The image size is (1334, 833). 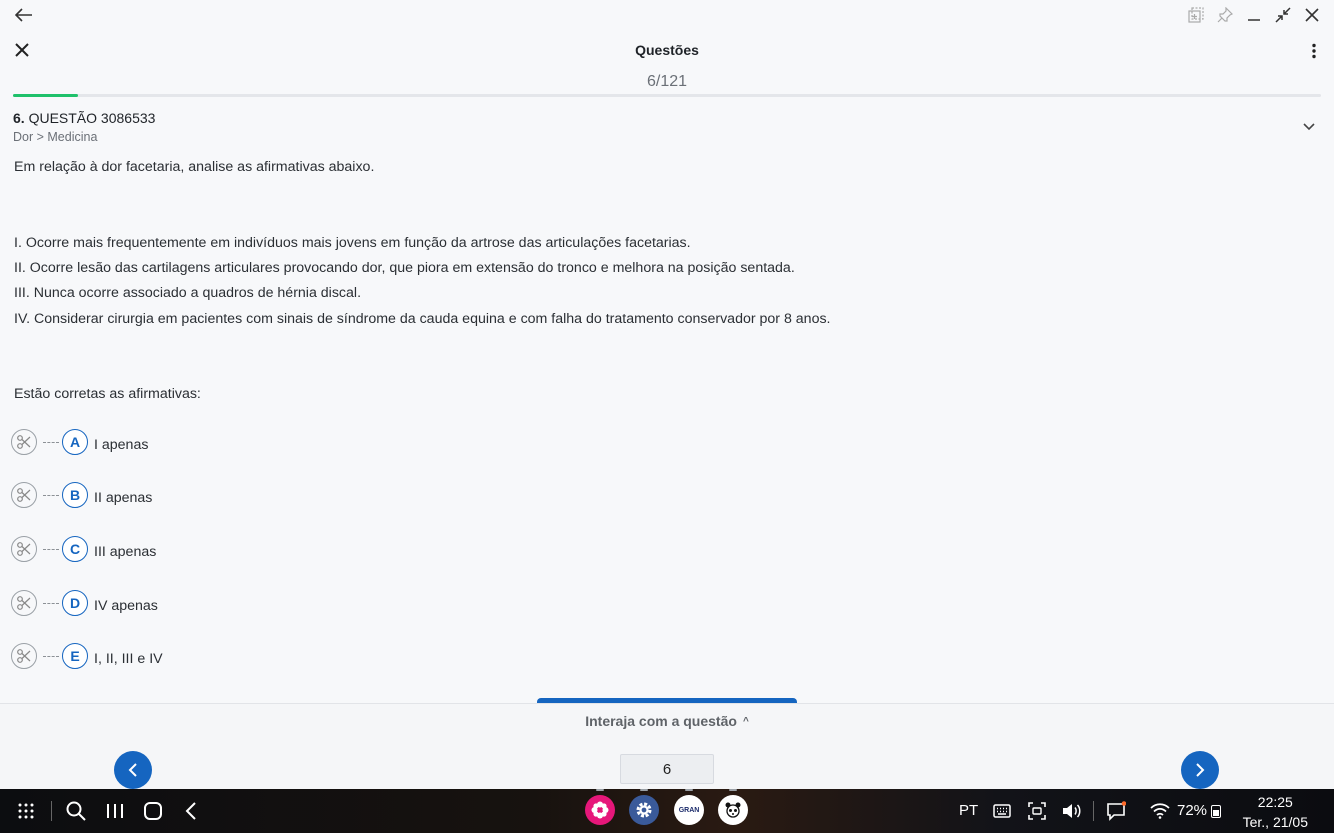 I want to click on panda-app-icon, so click(x=733, y=810).